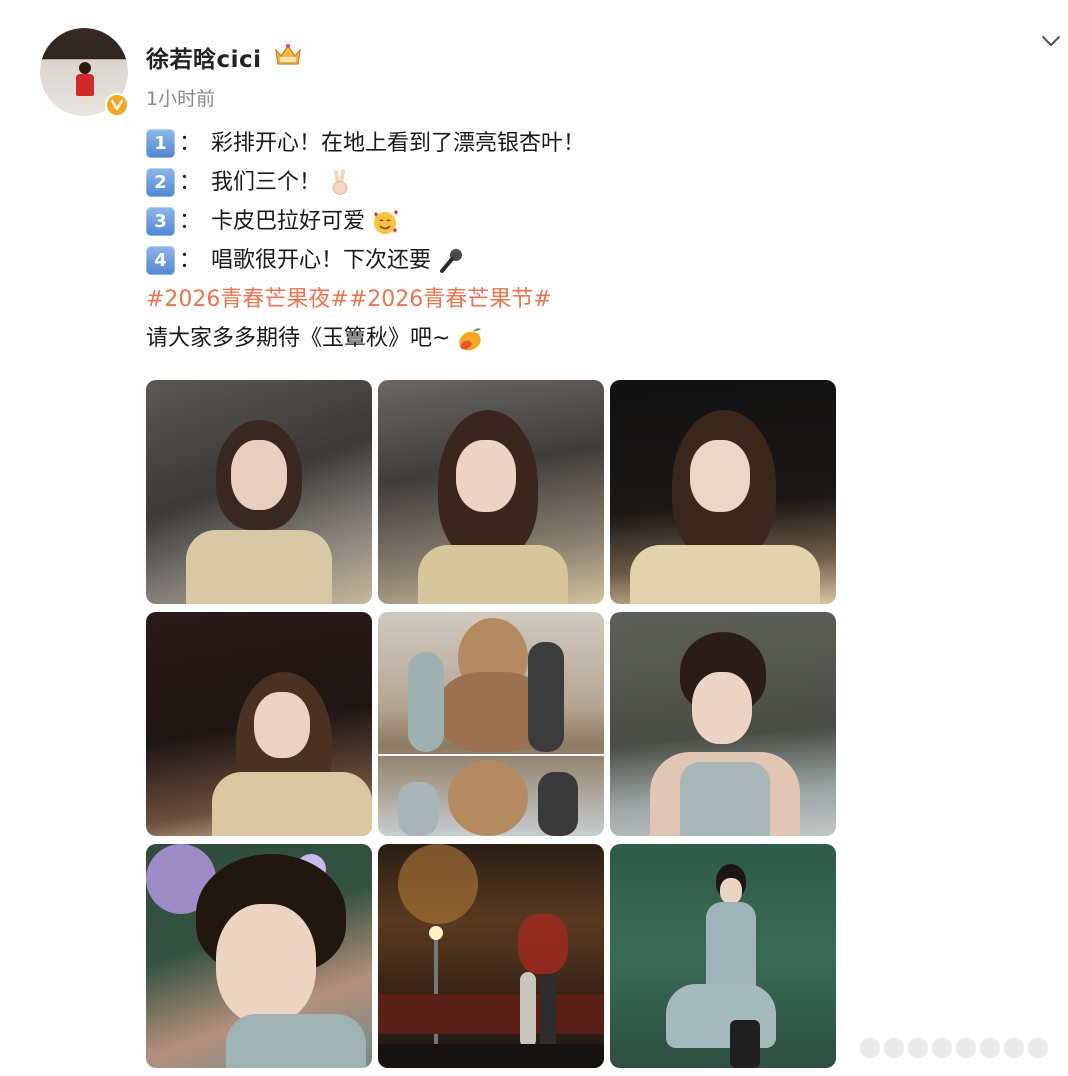 The image size is (1068, 1076). Describe the element at coordinates (386, 221) in the screenshot. I see `smiling-face-with-hearts-emoji` at that location.